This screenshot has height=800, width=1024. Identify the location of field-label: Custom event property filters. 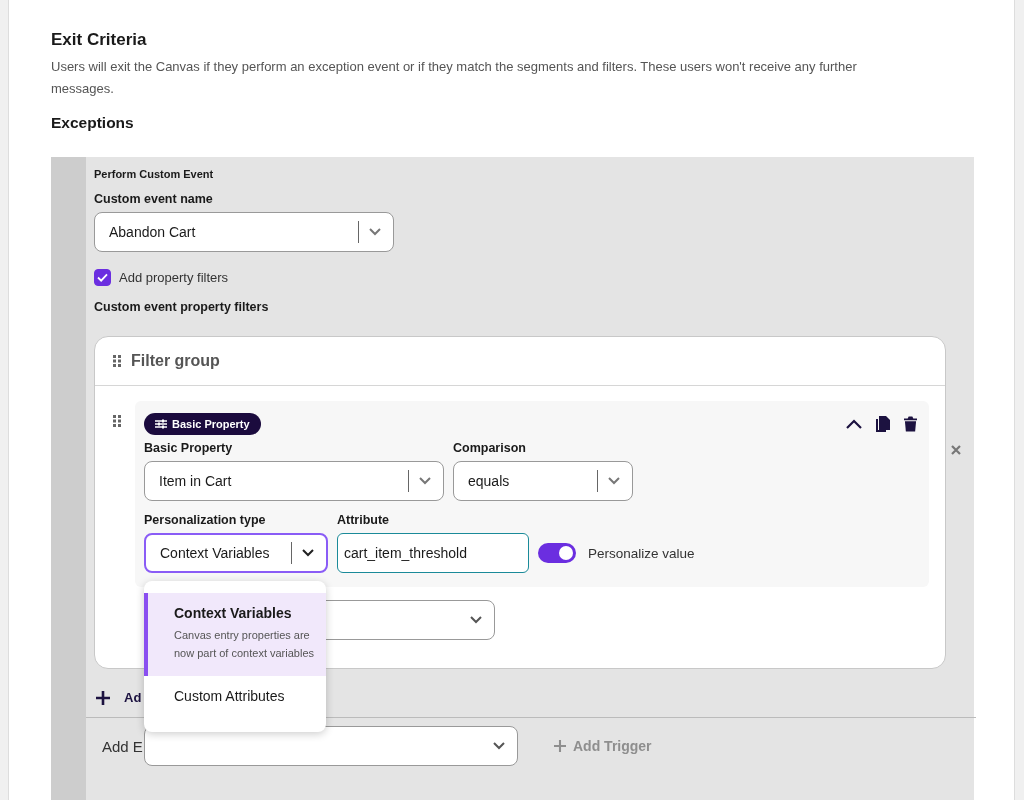
(182, 307).